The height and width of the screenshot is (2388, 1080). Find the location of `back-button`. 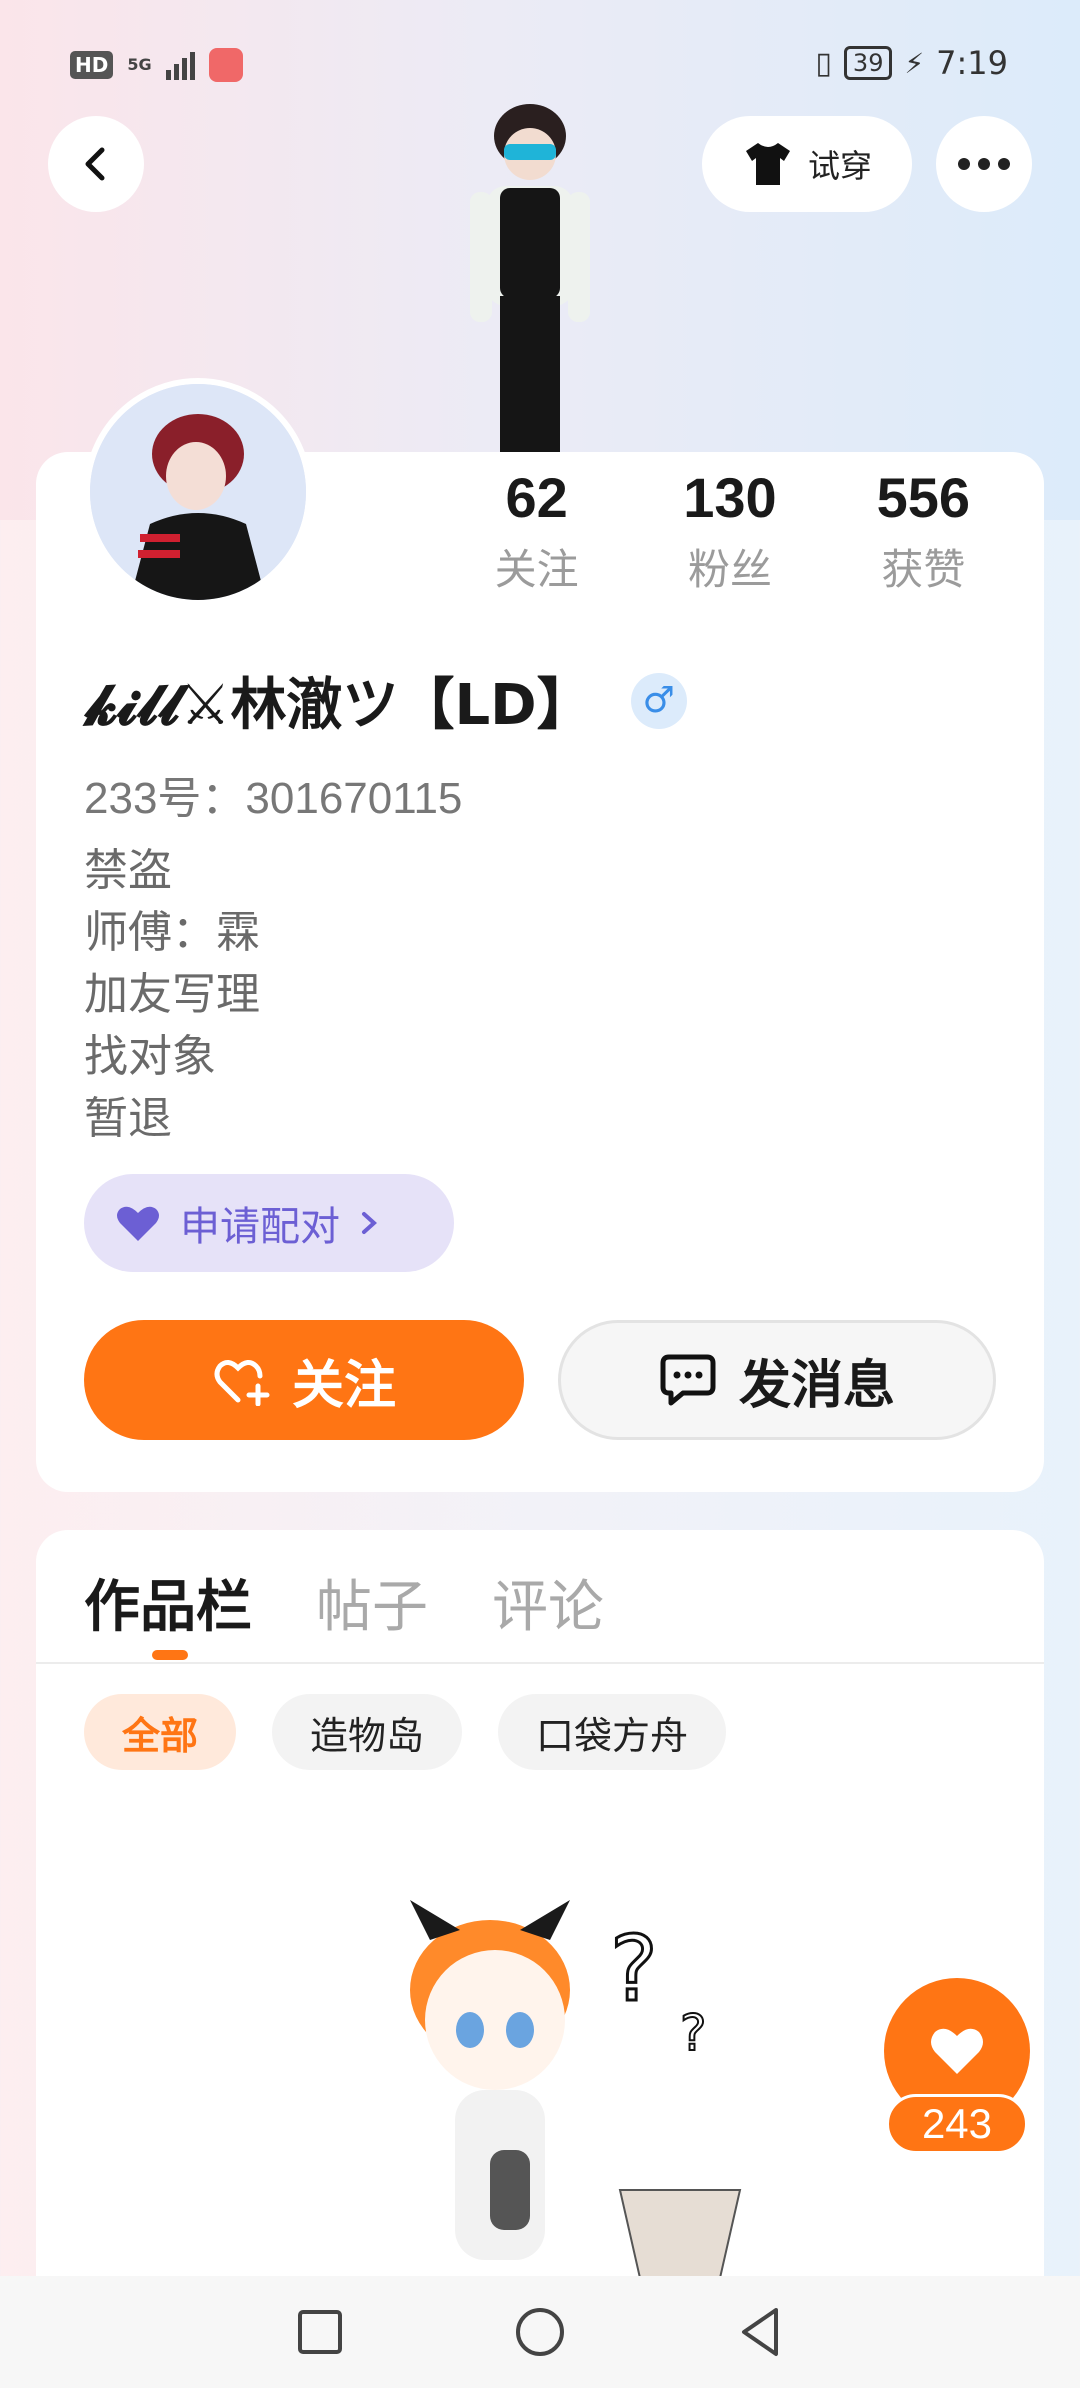

back-button is located at coordinates (96, 164).